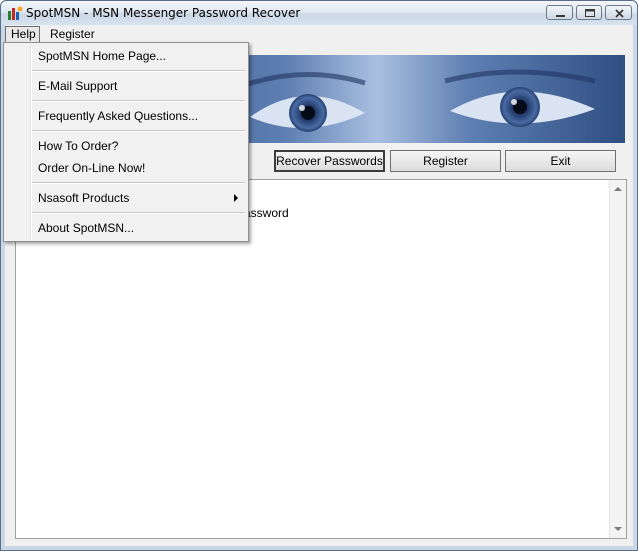 The image size is (638, 551). Describe the element at coordinates (618, 529) in the screenshot. I see `scroll-down-icon` at that location.